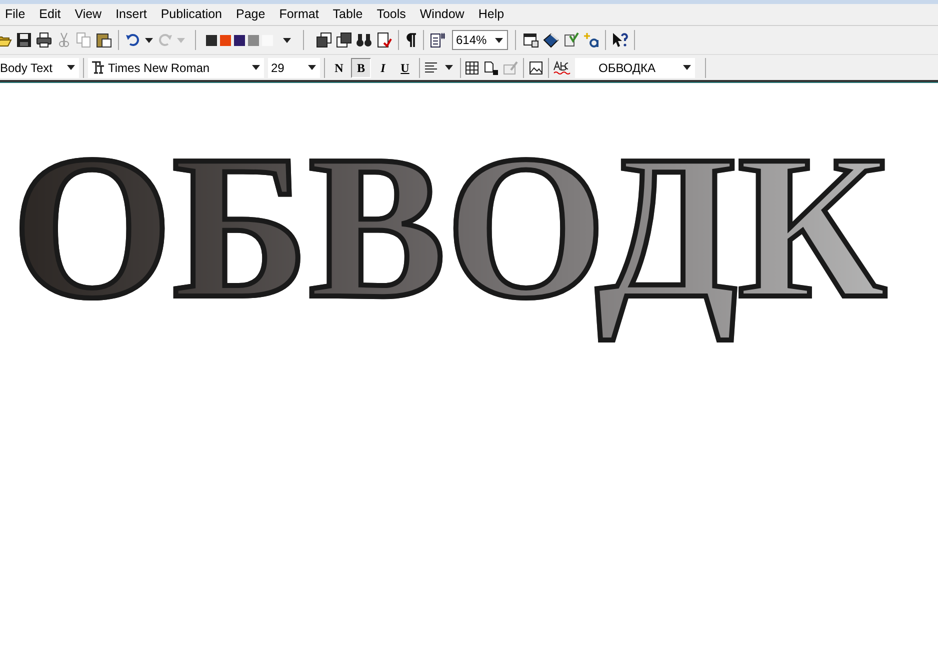 The width and height of the screenshot is (938, 650). What do you see at coordinates (324, 40) in the screenshot?
I see `bring-forward-icon` at bounding box center [324, 40].